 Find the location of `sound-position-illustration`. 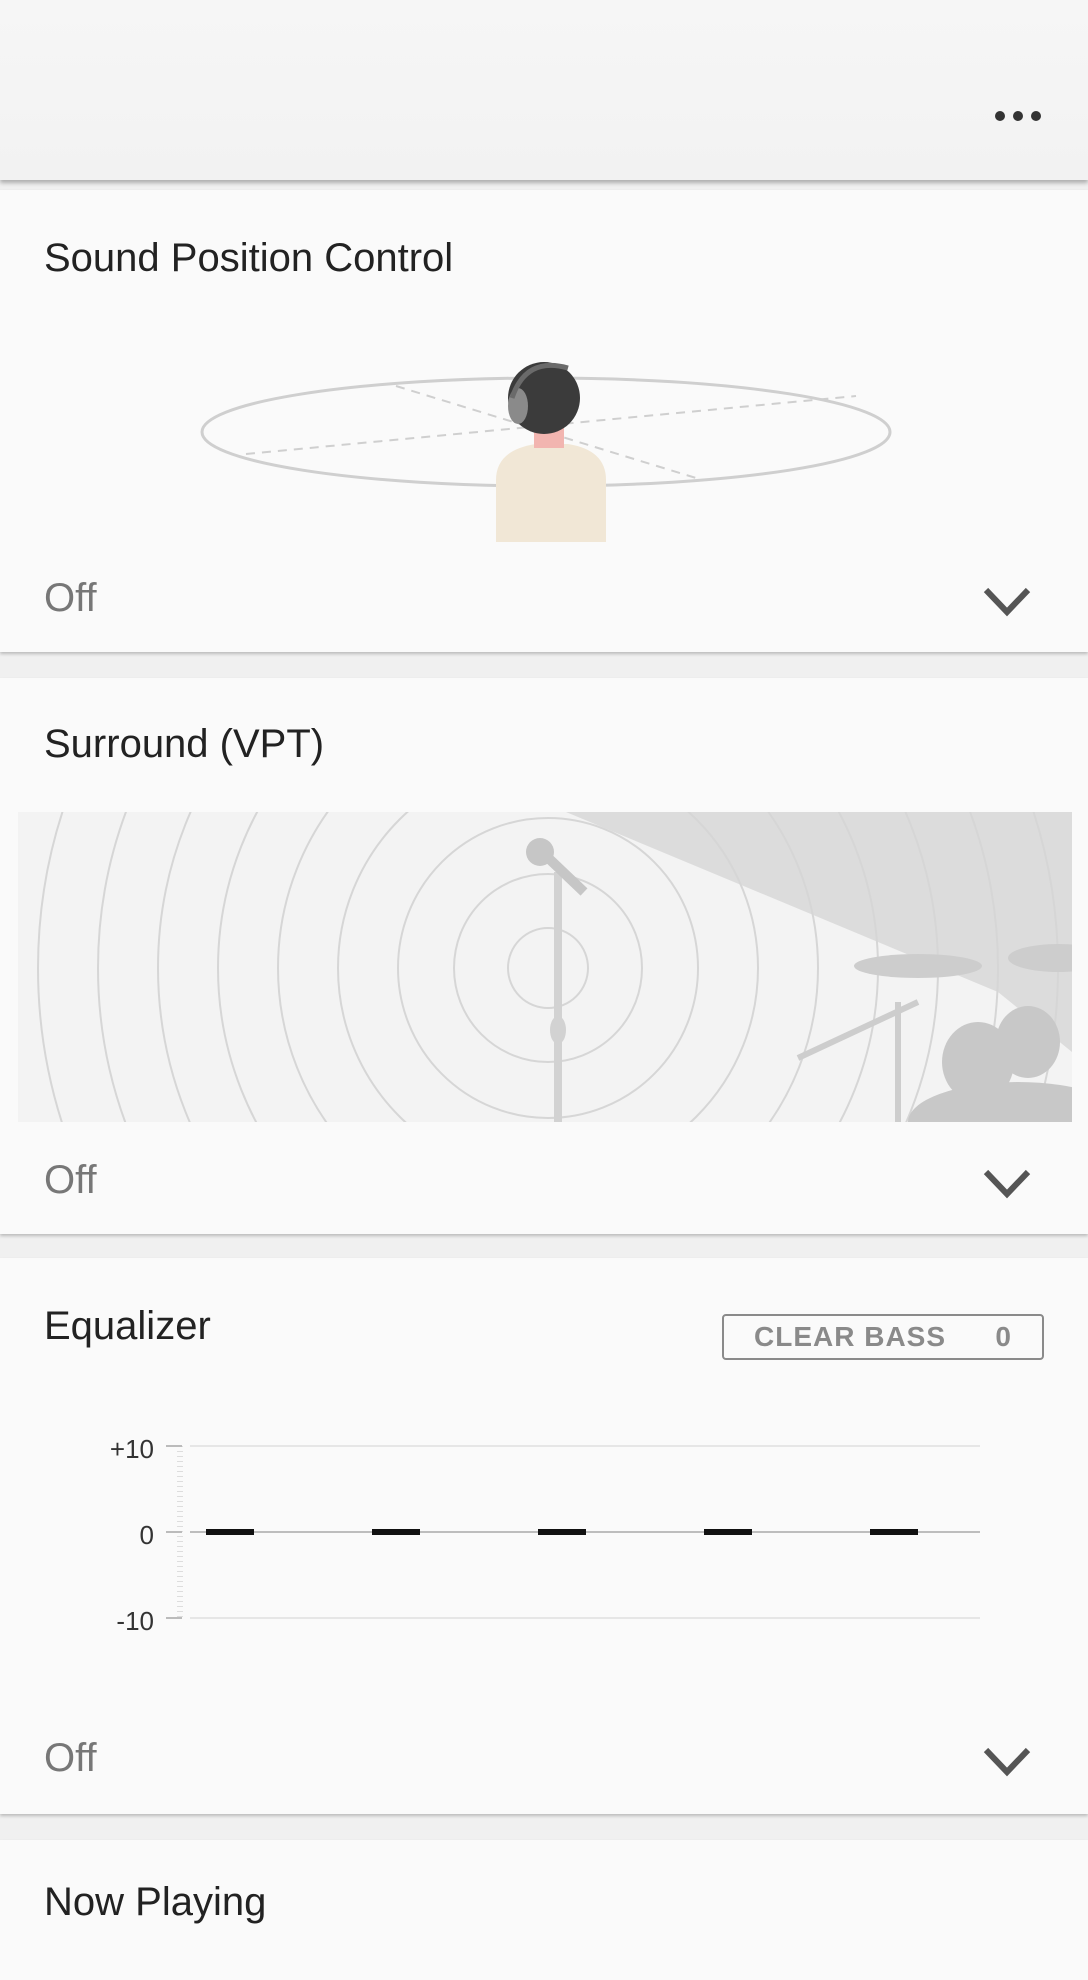

sound-position-illustration is located at coordinates (546, 446).